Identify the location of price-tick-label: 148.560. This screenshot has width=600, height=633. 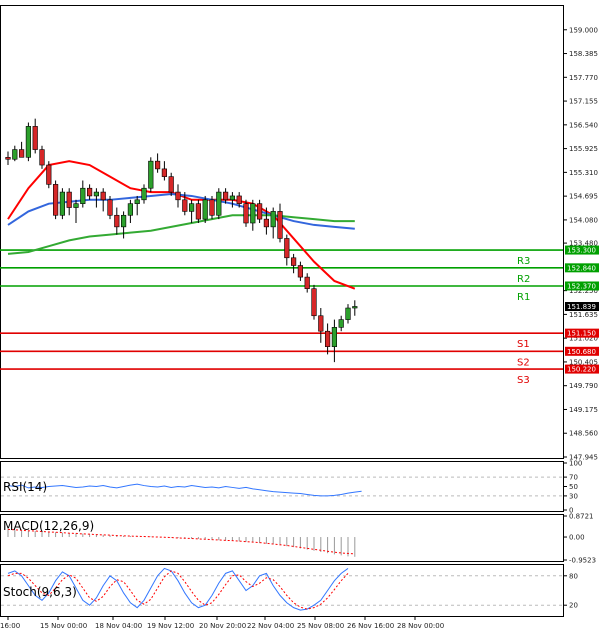
(583, 434).